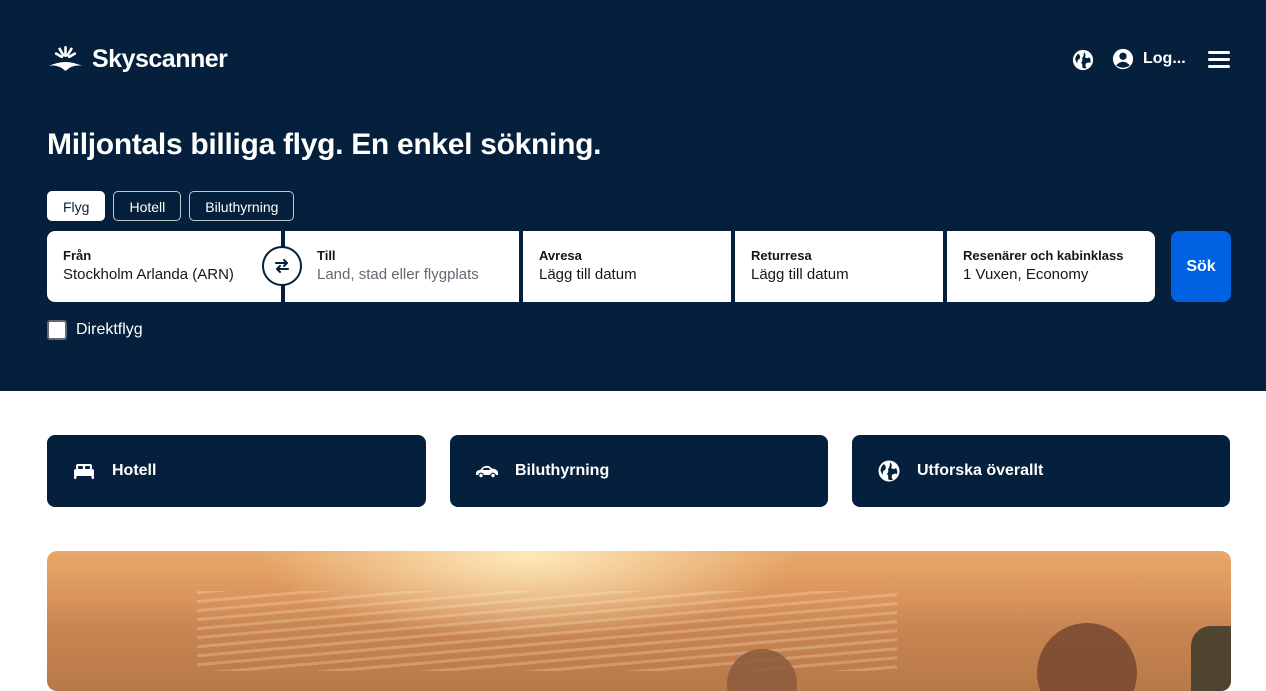 The width and height of the screenshot is (1266, 691). What do you see at coordinates (134, 470) in the screenshot?
I see `hotels-card-label: Hotell` at bounding box center [134, 470].